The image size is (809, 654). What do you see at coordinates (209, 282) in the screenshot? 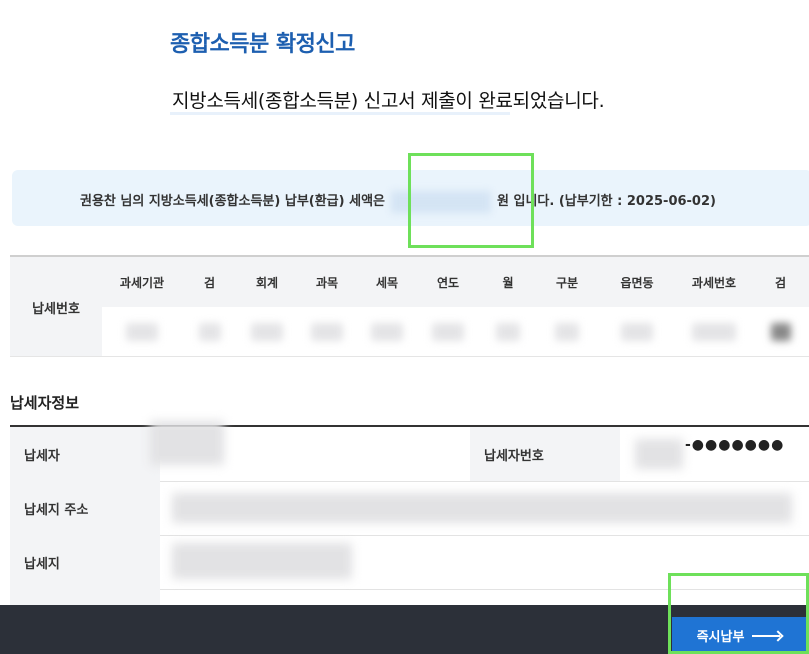
I see `col-check: 검` at bounding box center [209, 282].